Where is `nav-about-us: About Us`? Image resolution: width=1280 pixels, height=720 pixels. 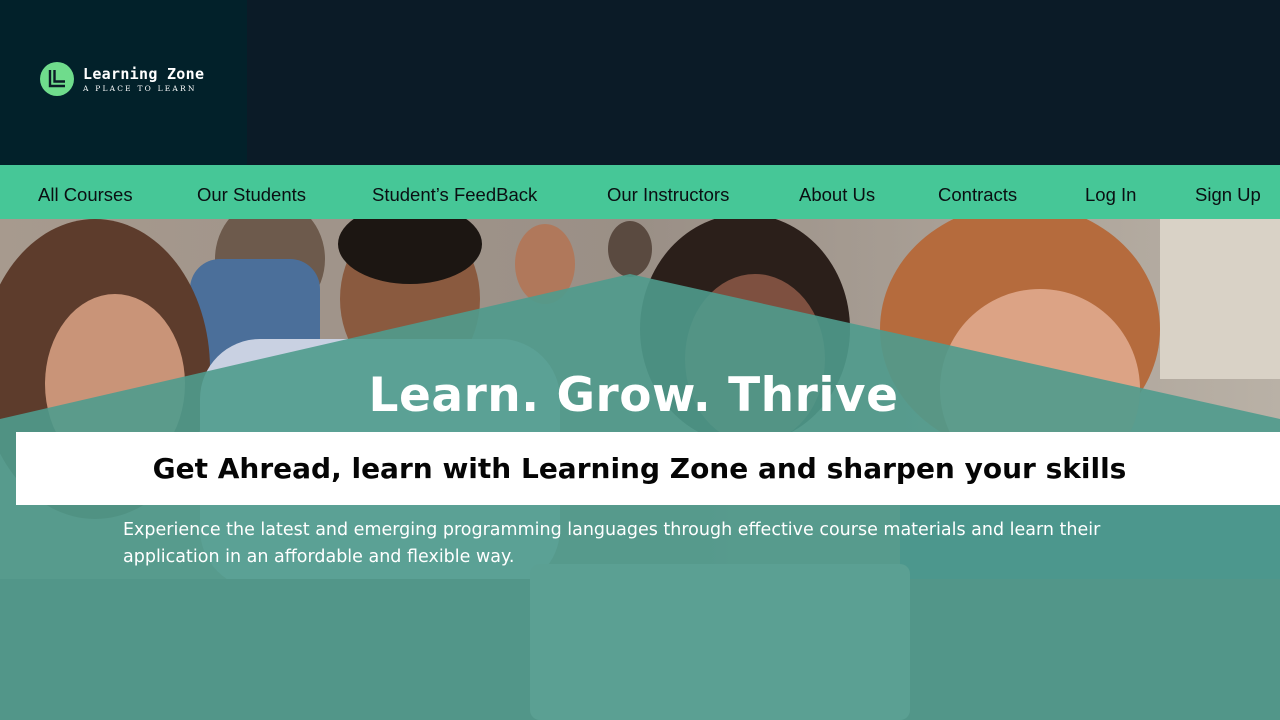 nav-about-us: About Us is located at coordinates (837, 195).